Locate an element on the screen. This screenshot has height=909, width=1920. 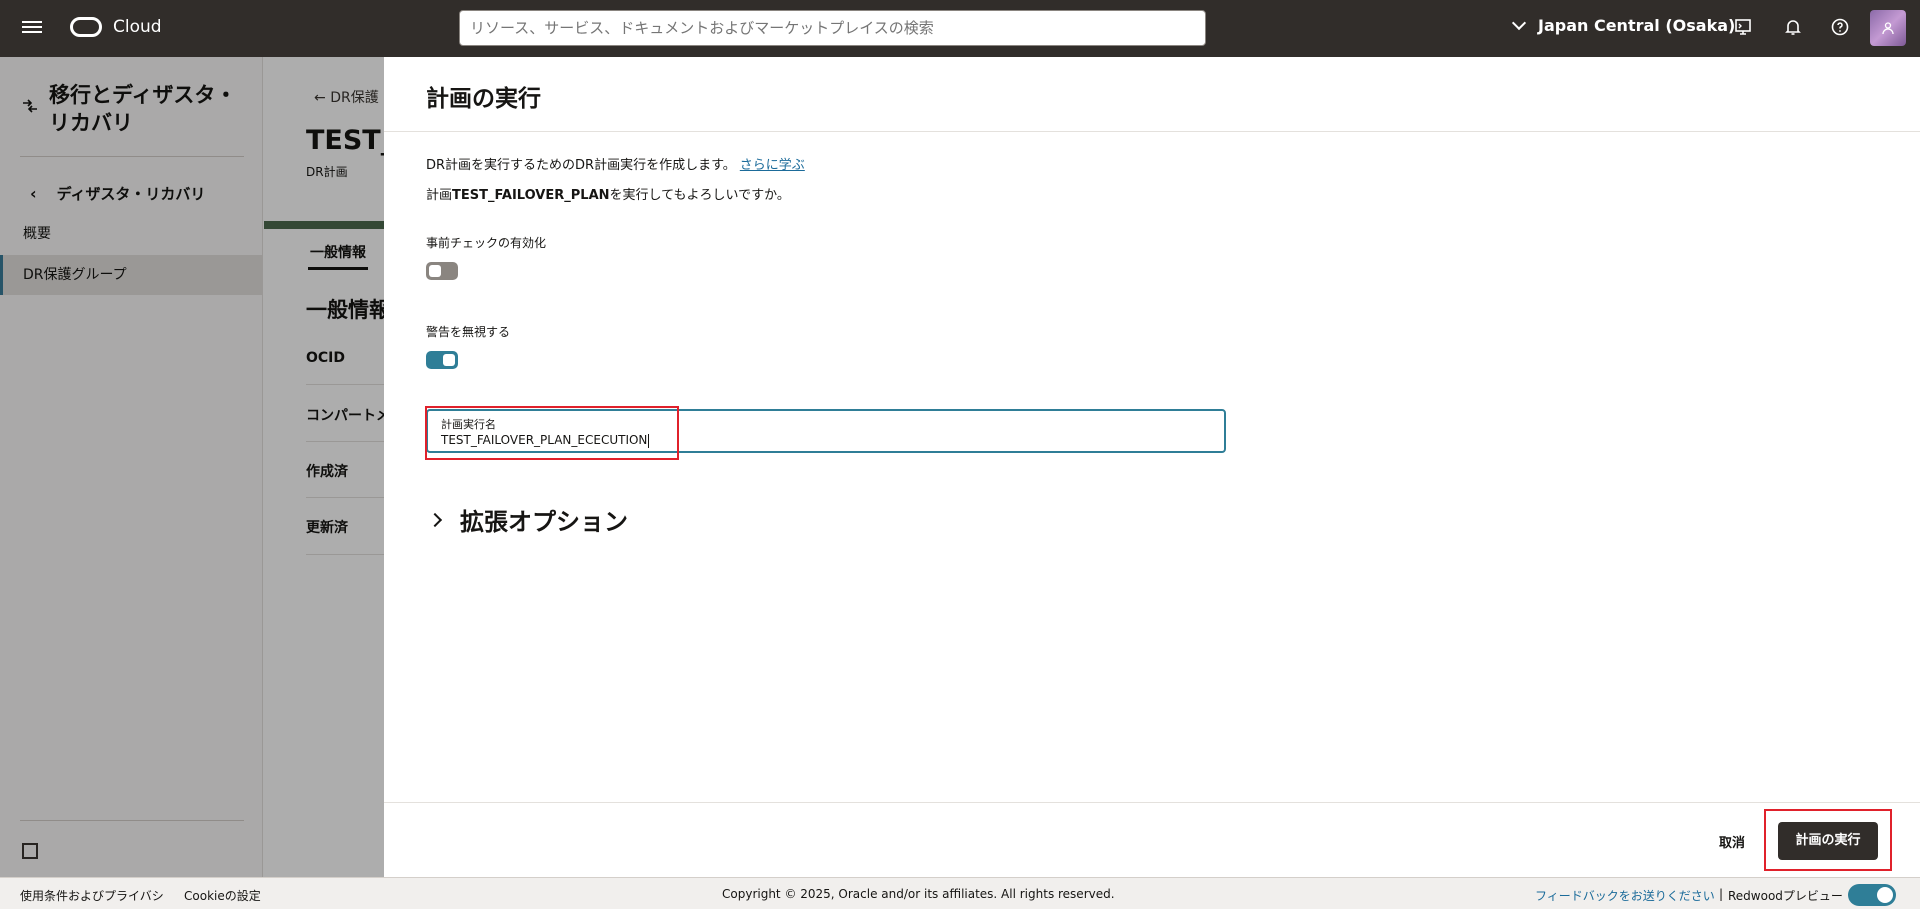
oracle-logo-icon is located at coordinates (86, 27).